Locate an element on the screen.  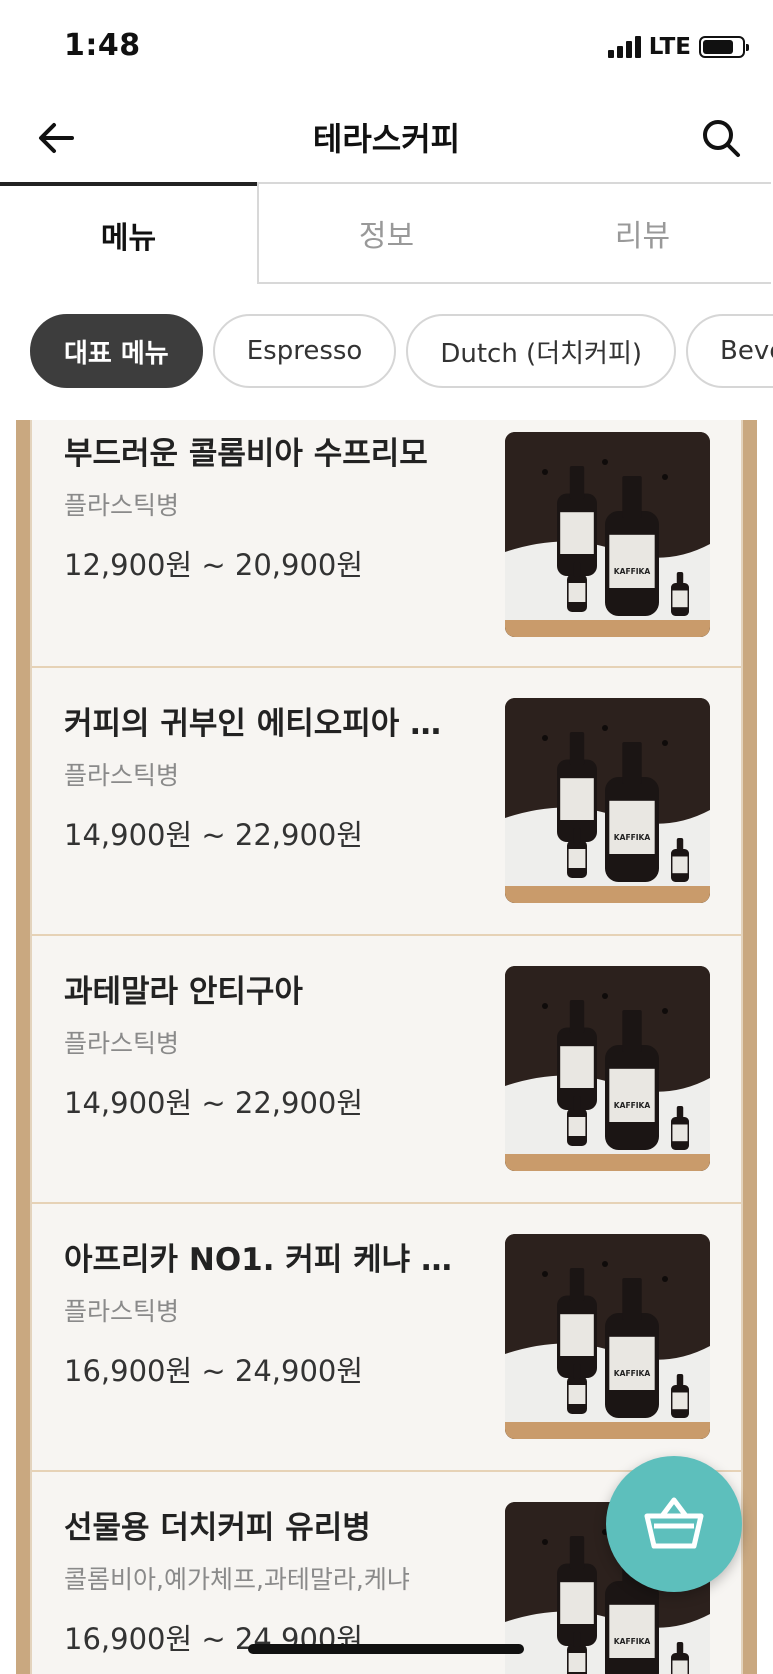
search-icon is located at coordinates (721, 138).